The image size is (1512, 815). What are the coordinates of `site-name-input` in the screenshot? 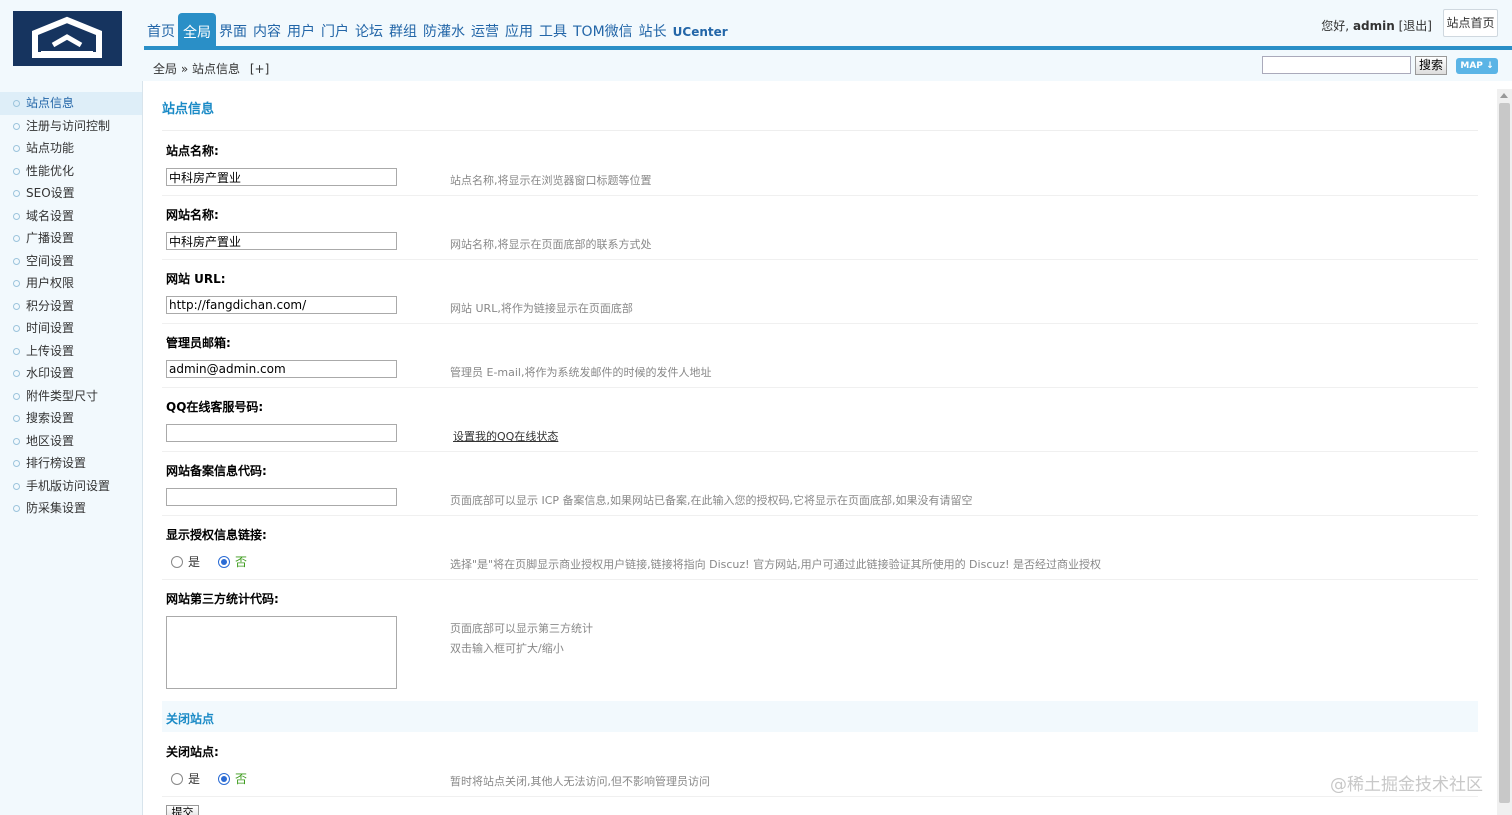 It's located at (281, 177).